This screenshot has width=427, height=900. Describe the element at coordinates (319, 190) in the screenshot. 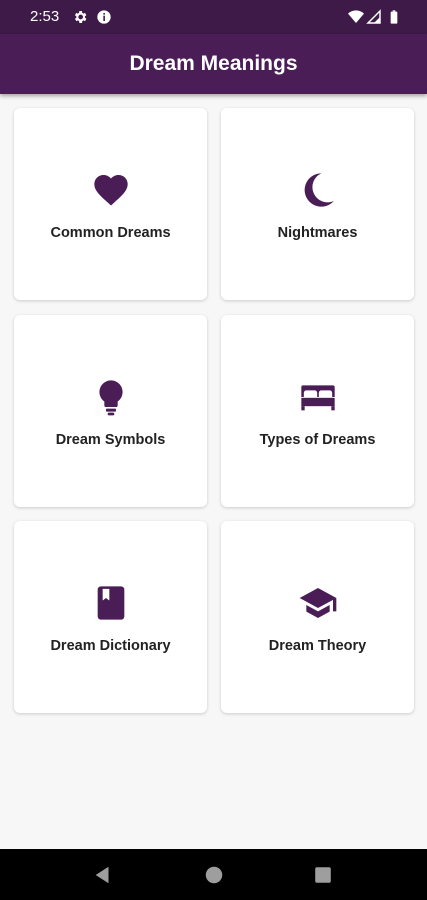

I see `moon-icon` at that location.